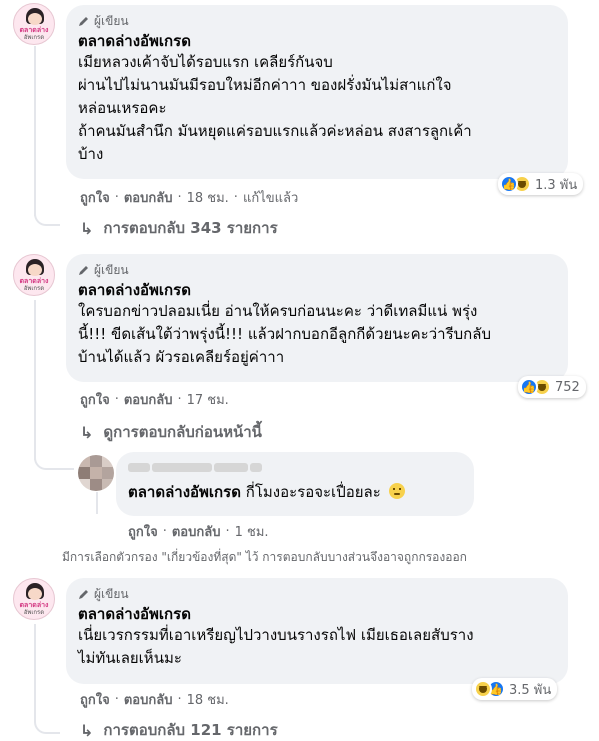  I want to click on haha-icon, so click(483, 689).